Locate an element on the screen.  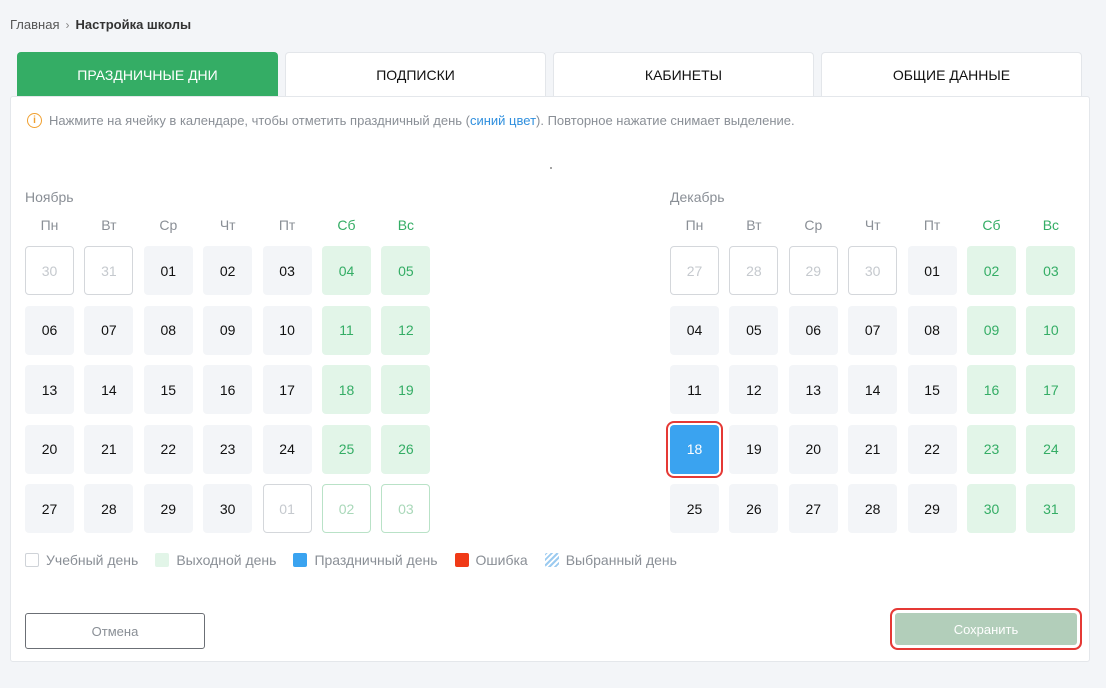
legend-label: Выходной день is located at coordinates (226, 560).